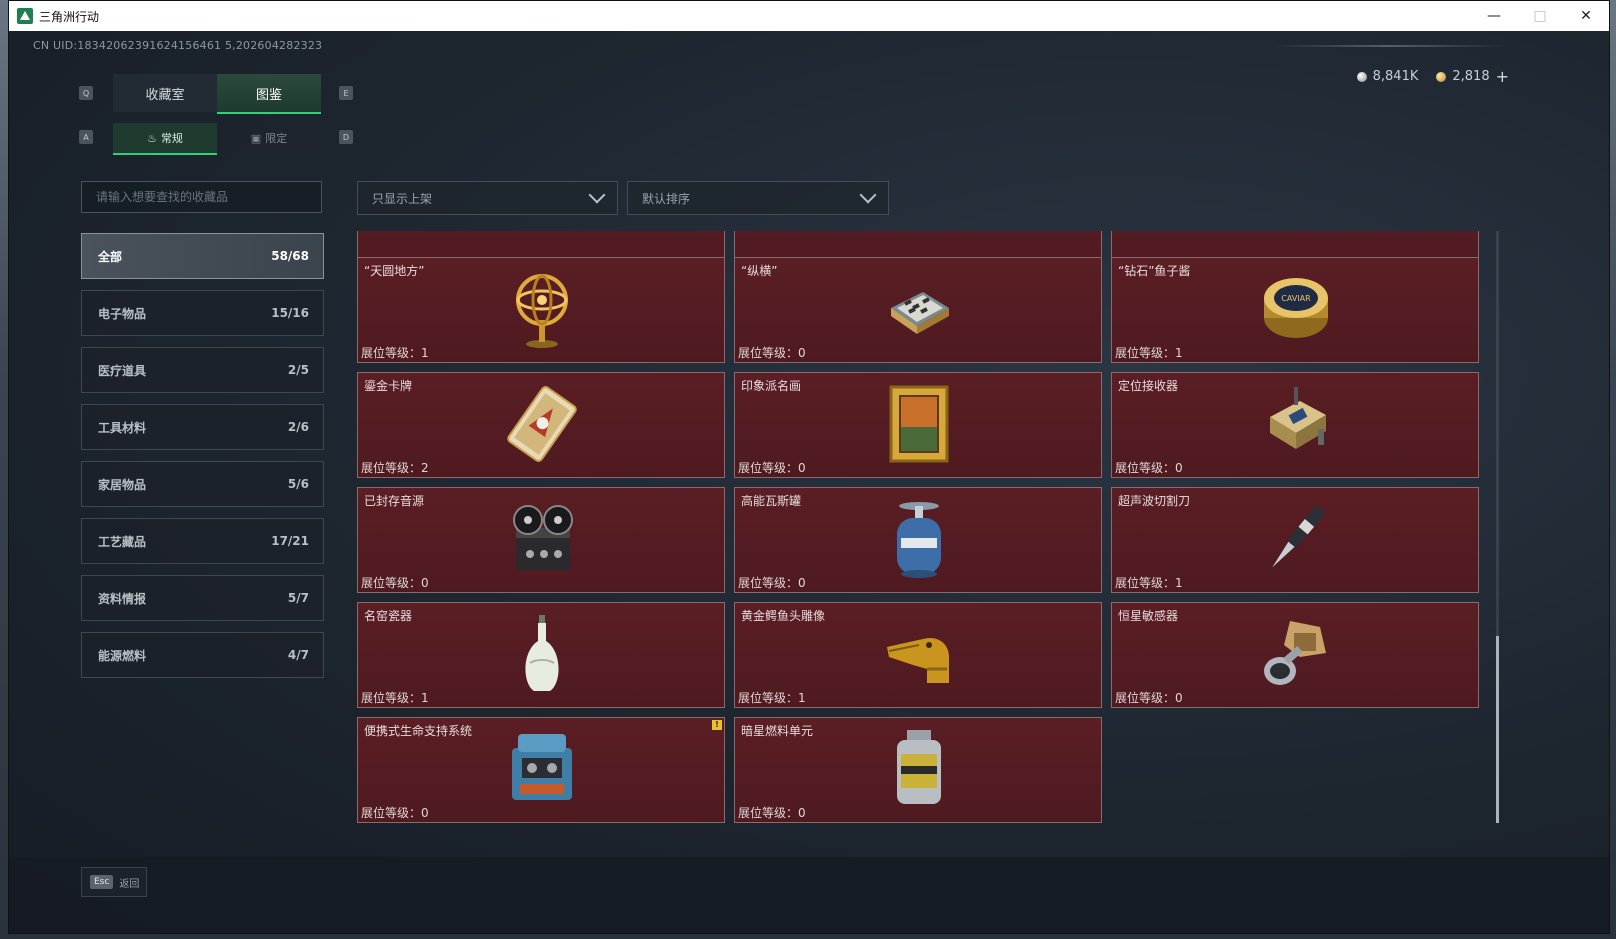  Describe the element at coordinates (394, 271) in the screenshot. I see `card-name: “天圆地方”` at that location.